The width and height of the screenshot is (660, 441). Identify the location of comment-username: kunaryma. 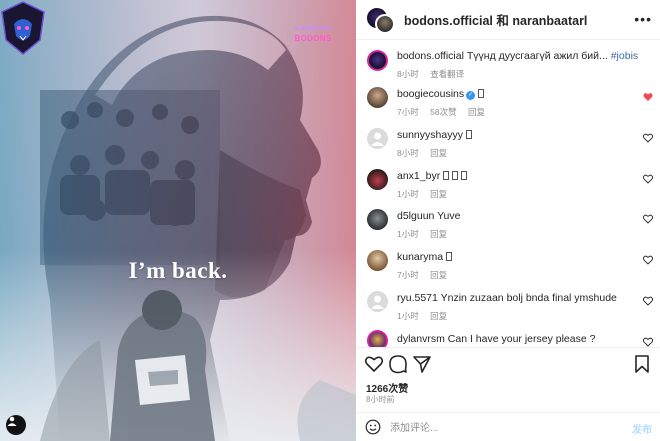
(420, 257).